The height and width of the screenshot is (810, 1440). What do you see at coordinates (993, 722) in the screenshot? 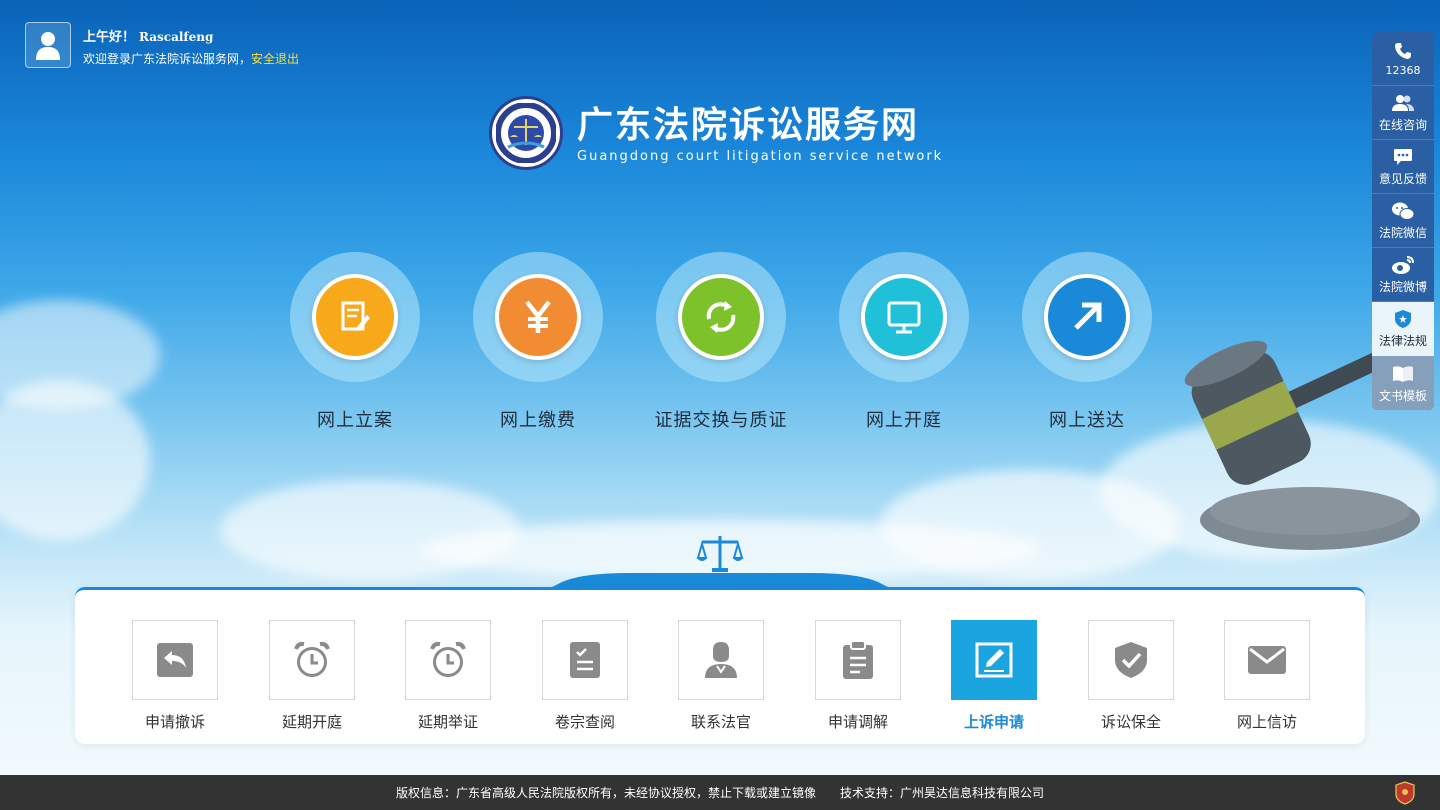
I see `tool-label: 上诉申请` at bounding box center [993, 722].